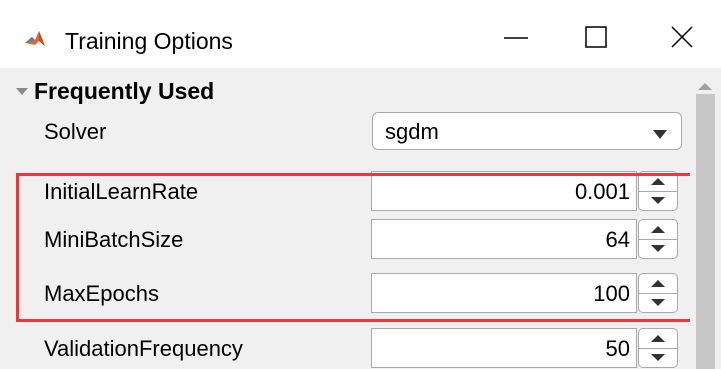 This screenshot has width=721, height=369. I want to click on max-epochs-spinner, so click(658, 293).